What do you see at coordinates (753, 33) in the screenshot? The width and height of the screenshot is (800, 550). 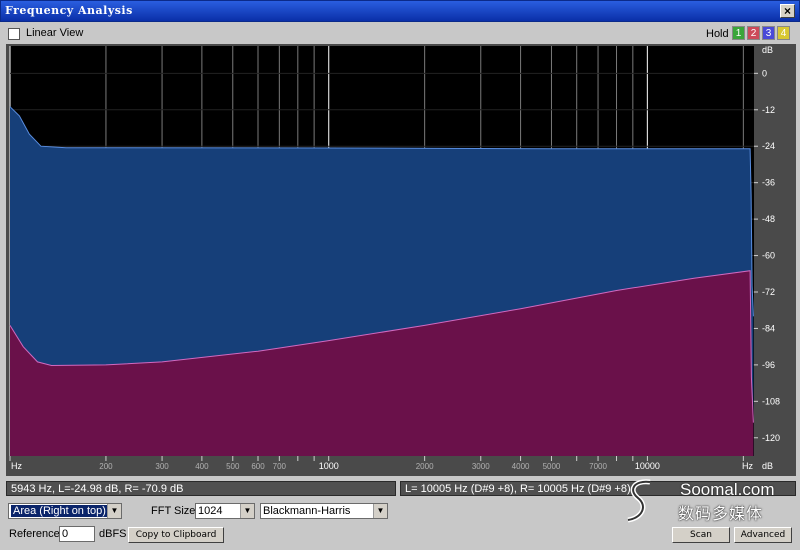 I see `hold-button-2: 2` at bounding box center [753, 33].